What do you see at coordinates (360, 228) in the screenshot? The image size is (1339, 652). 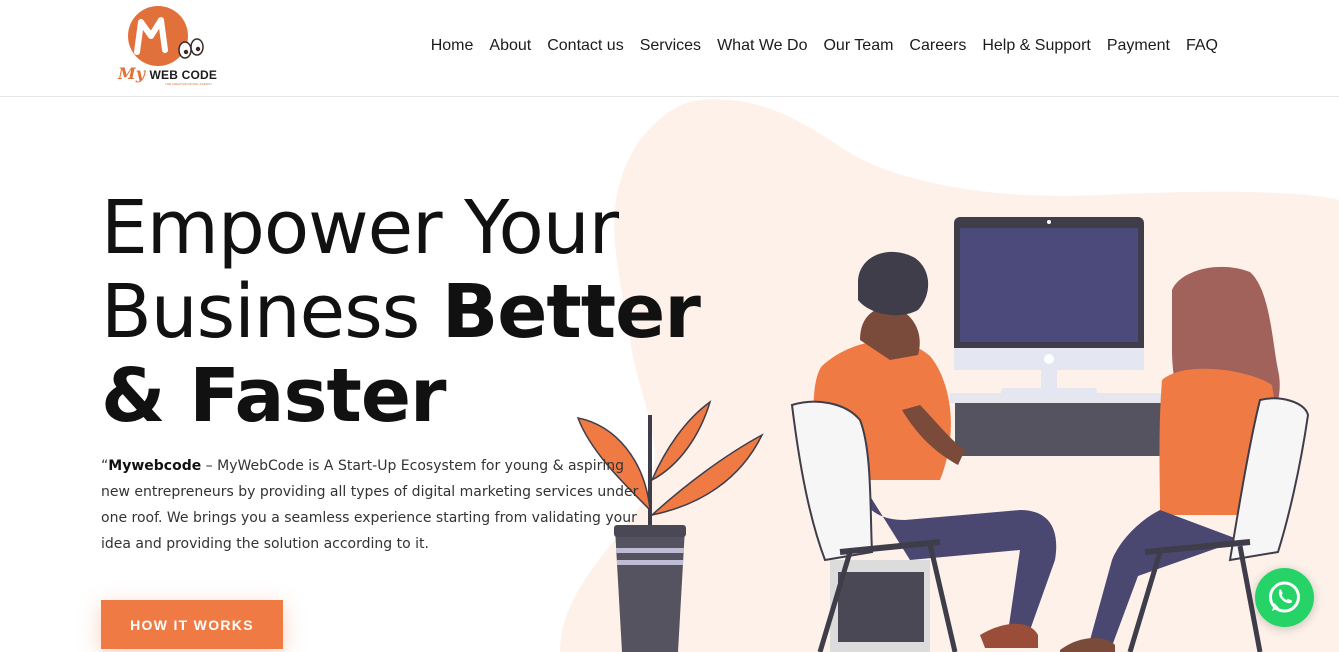 I see `hero-headline-line1: Empower Your` at bounding box center [360, 228].